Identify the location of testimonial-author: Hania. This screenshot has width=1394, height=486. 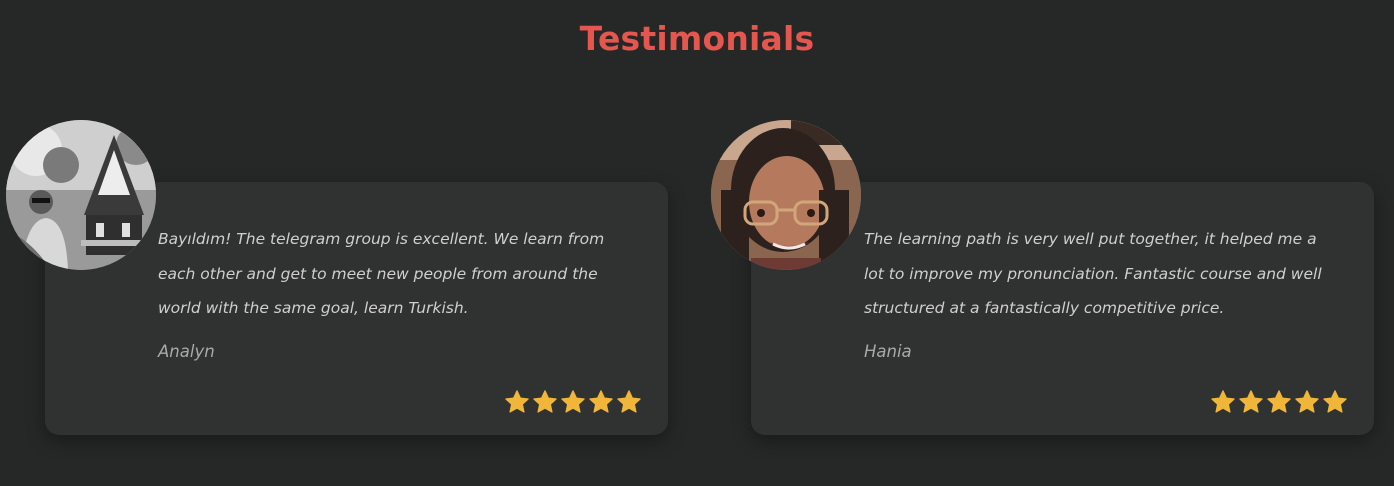
(888, 351).